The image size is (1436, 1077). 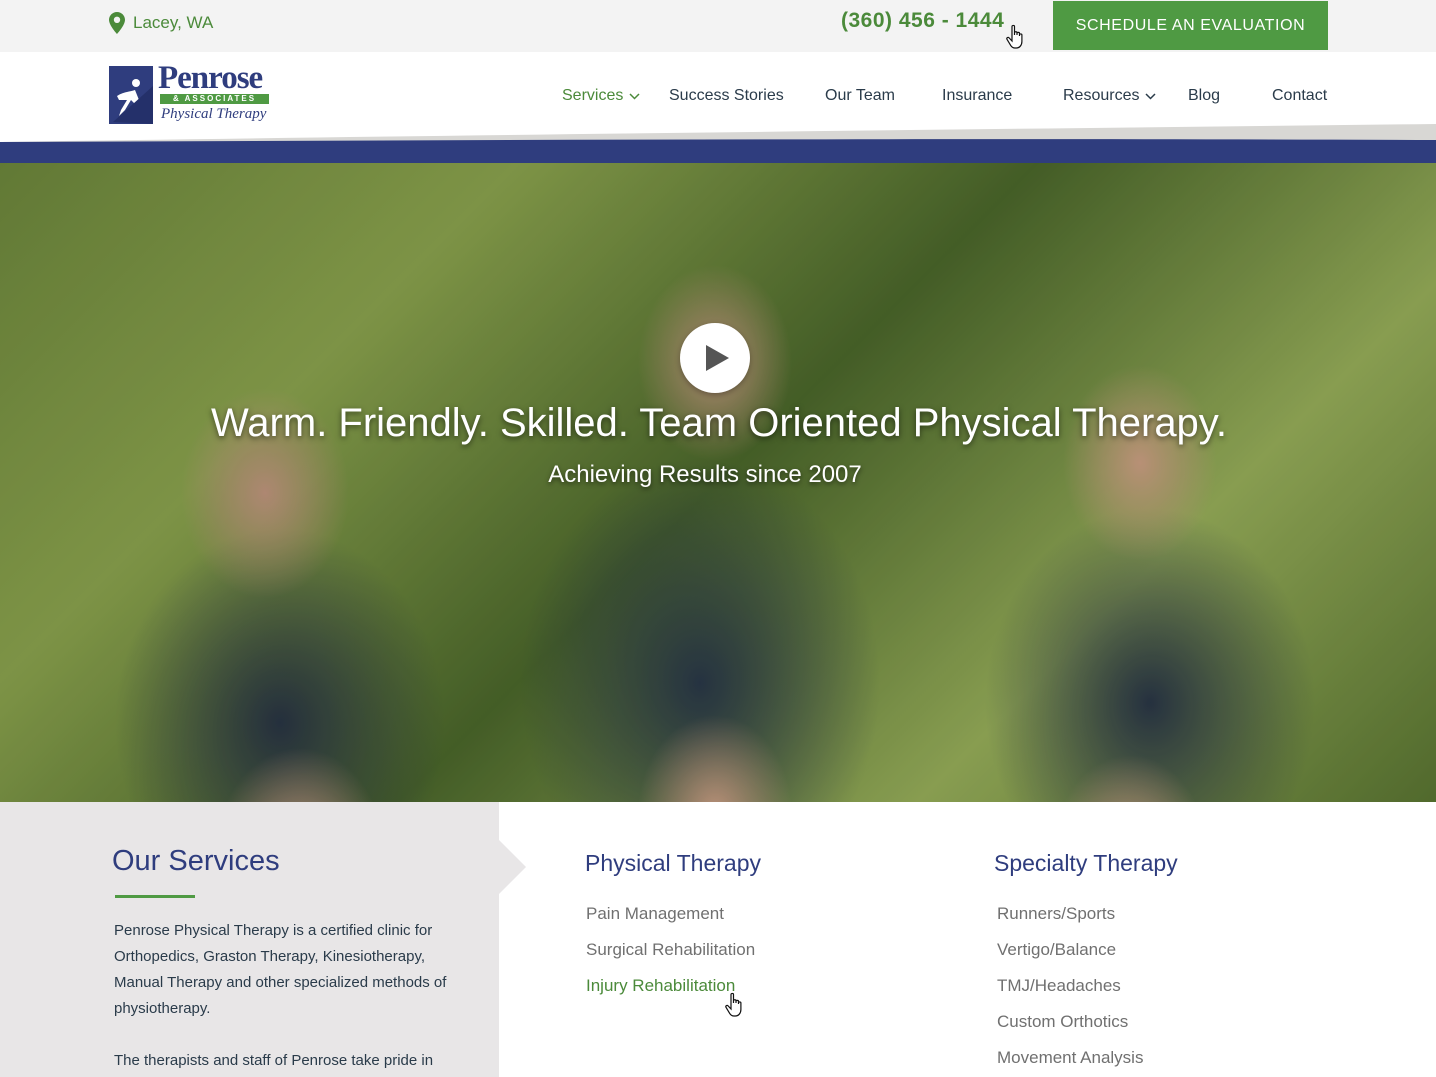 I want to click on nav-success-stories: Success Stories, so click(x=726, y=96).